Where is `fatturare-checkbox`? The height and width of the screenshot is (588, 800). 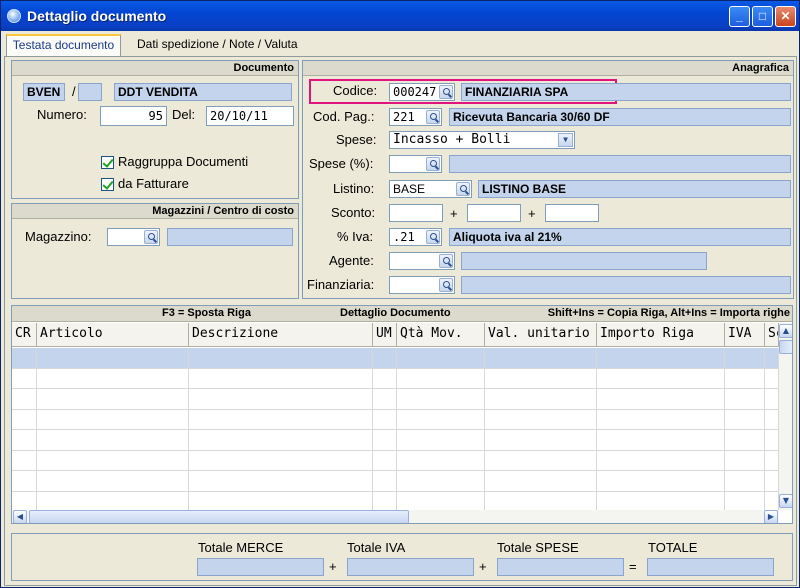 fatturare-checkbox is located at coordinates (107, 184).